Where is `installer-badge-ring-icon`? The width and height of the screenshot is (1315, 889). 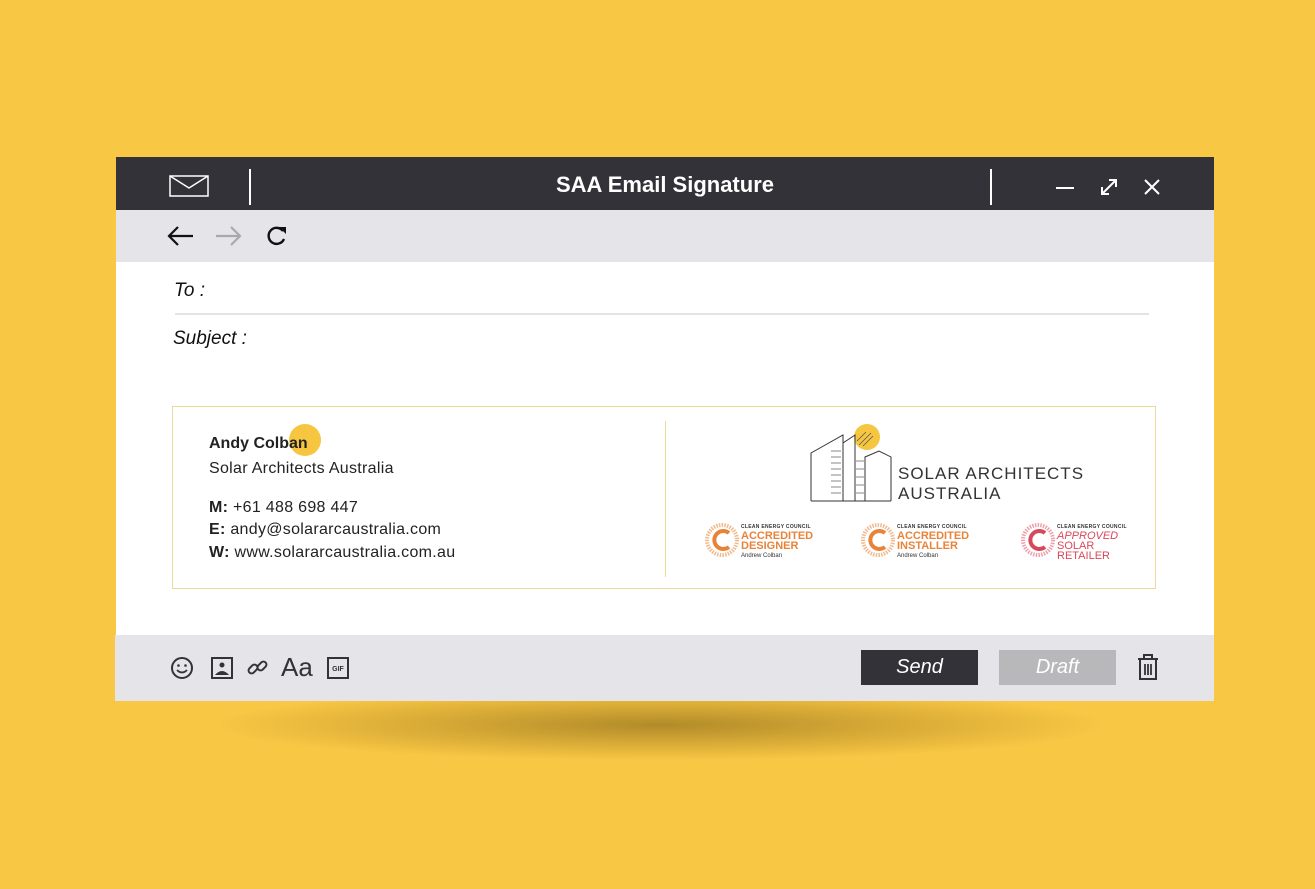
installer-badge-ring-icon is located at coordinates (878, 540).